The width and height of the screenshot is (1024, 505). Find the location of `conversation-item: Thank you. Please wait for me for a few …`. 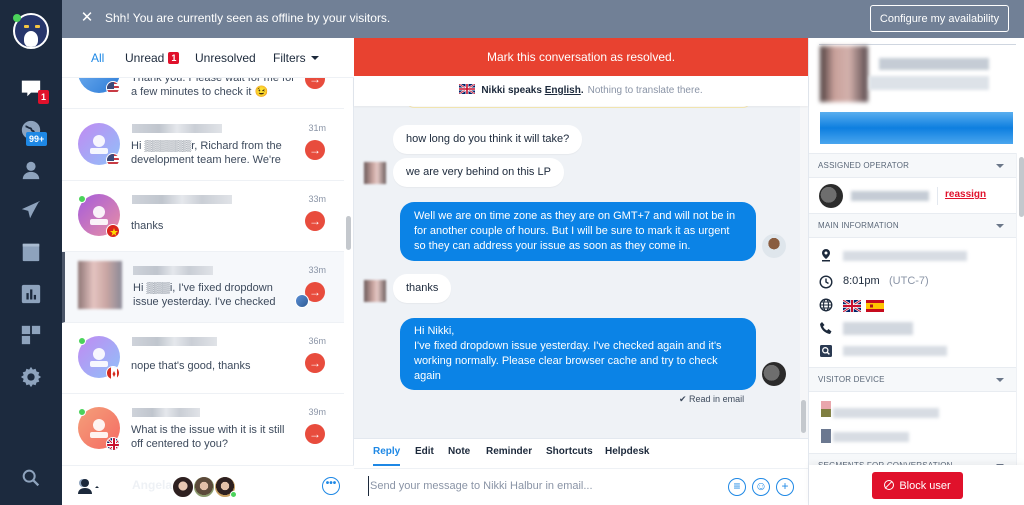

conversation-item: Thank you. Please wait for me for a few … is located at coordinates (203, 93).